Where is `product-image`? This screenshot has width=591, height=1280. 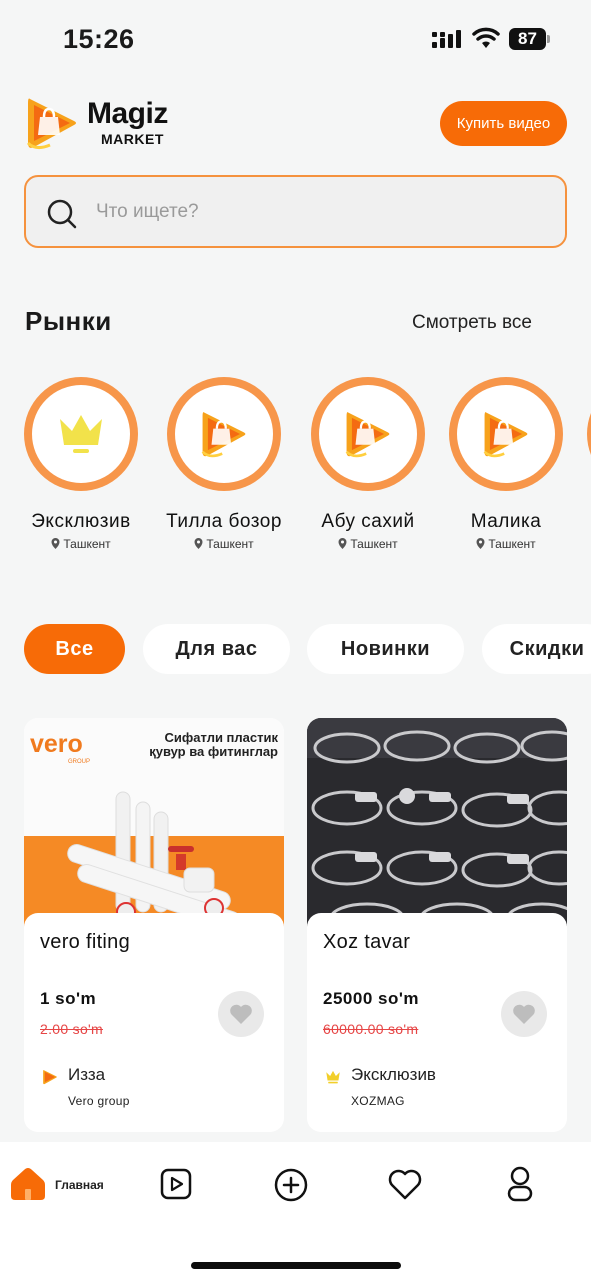
product-image is located at coordinates (437, 826).